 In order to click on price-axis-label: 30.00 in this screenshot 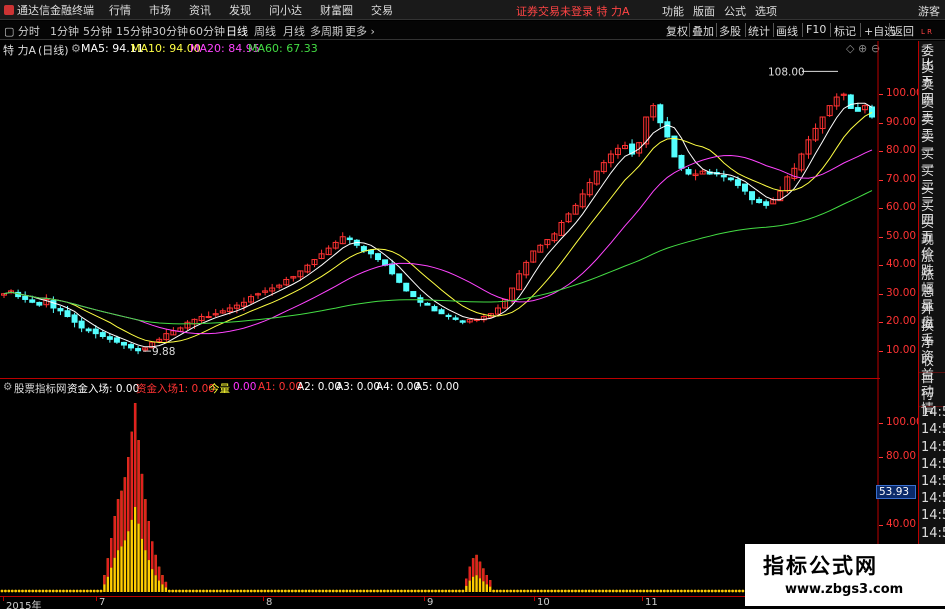, I will do `click(901, 292)`.